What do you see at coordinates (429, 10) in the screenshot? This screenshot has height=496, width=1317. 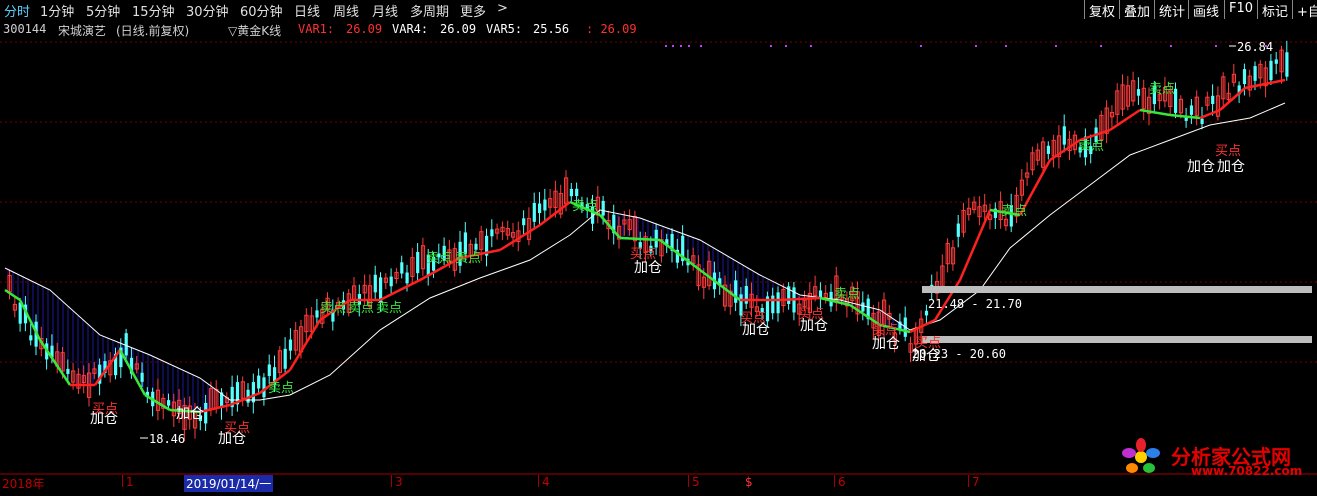 I see `tab-multi-period: 多周期` at bounding box center [429, 10].